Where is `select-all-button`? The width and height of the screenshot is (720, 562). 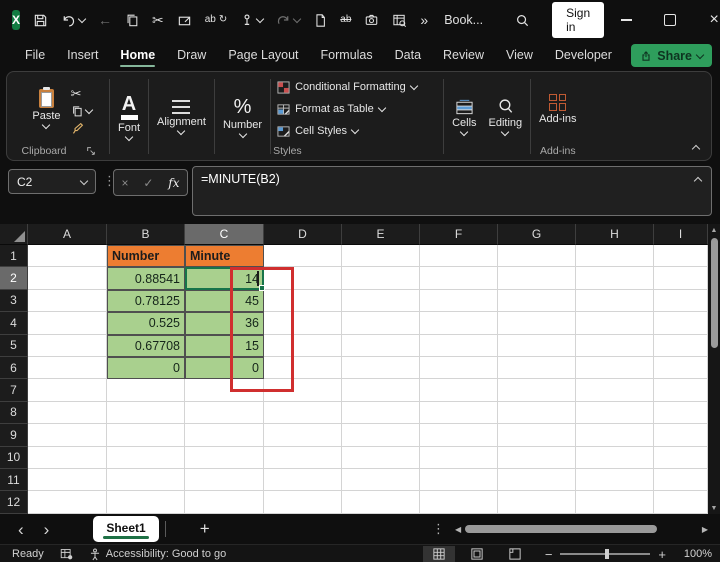 select-all-button is located at coordinates (14, 234).